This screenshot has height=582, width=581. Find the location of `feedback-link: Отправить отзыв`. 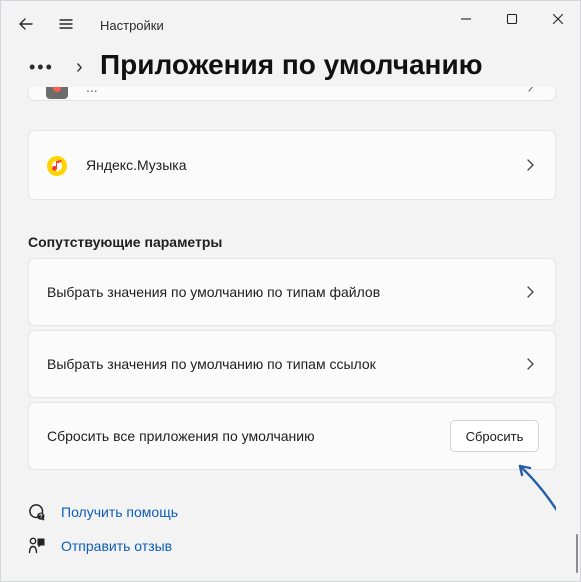

feedback-link: Отправить отзыв is located at coordinates (138, 547).